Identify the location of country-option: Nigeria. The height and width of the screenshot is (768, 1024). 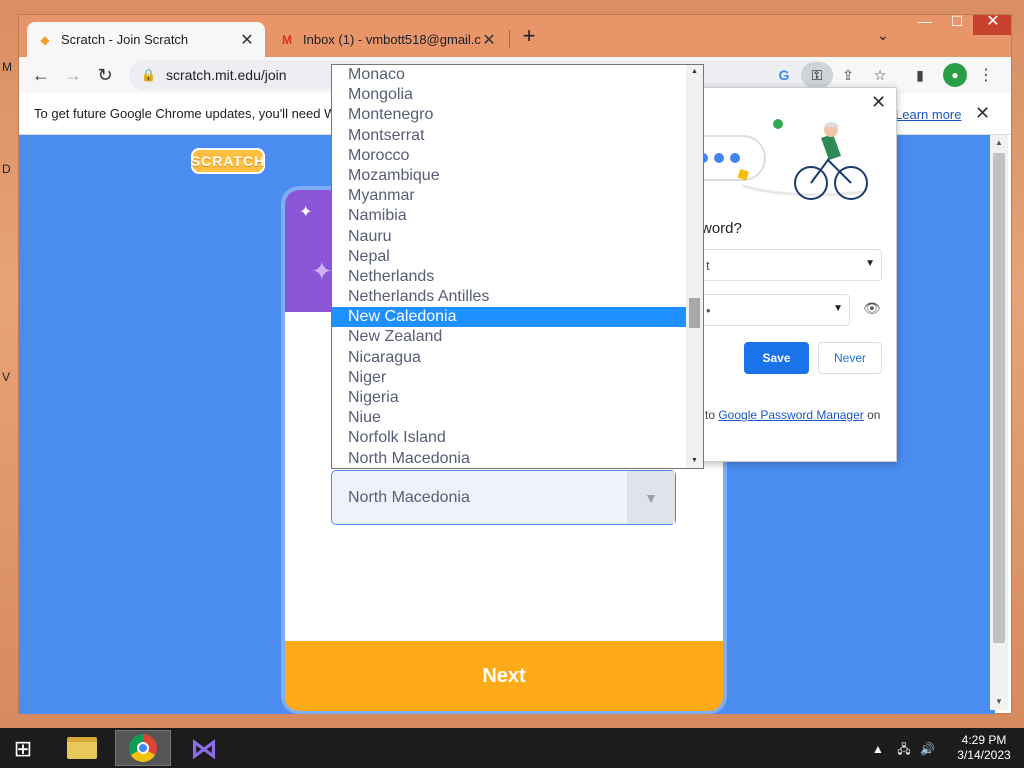
(517, 398).